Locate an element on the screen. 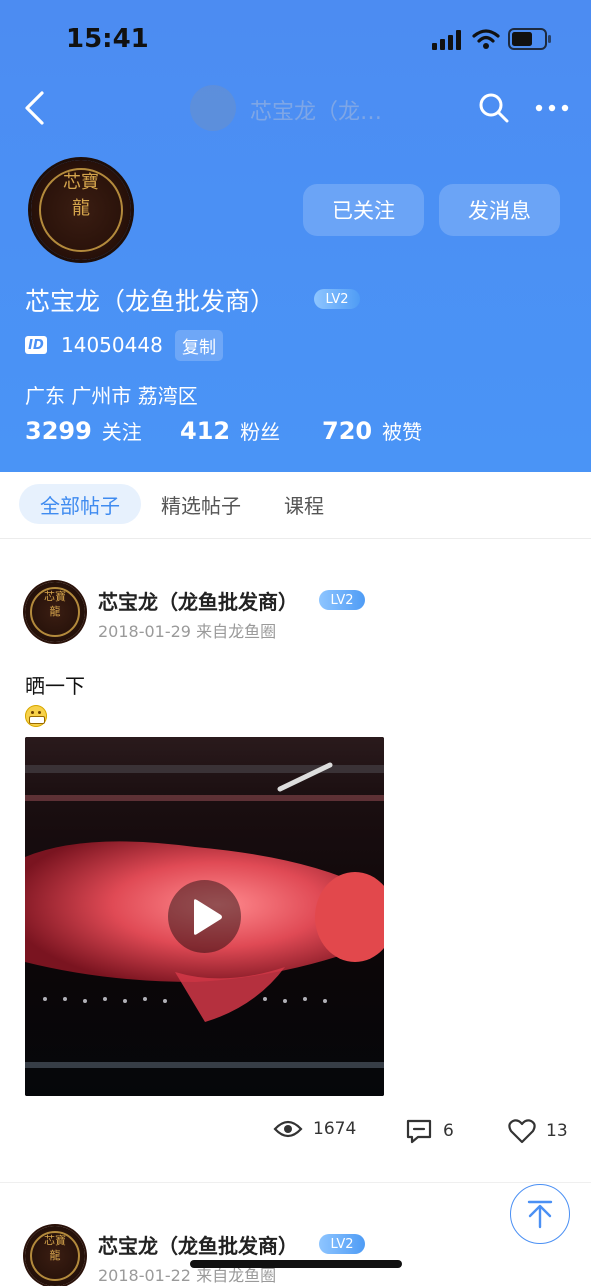 This screenshot has height=1286, width=591. comment-button: 6 is located at coordinates (429, 1131).